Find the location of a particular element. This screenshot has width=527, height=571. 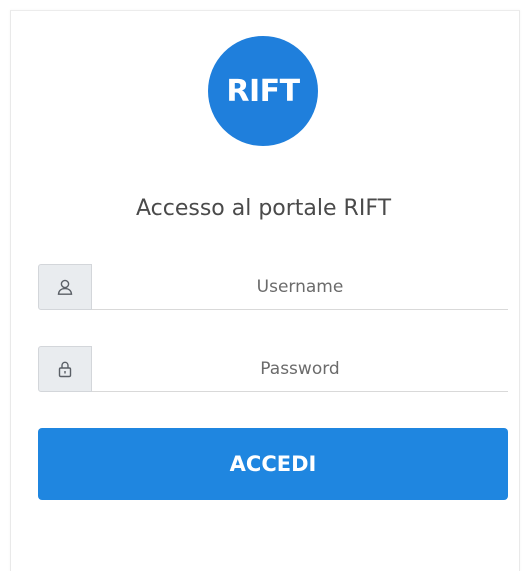

logo-text: RIFT is located at coordinates (263, 91).